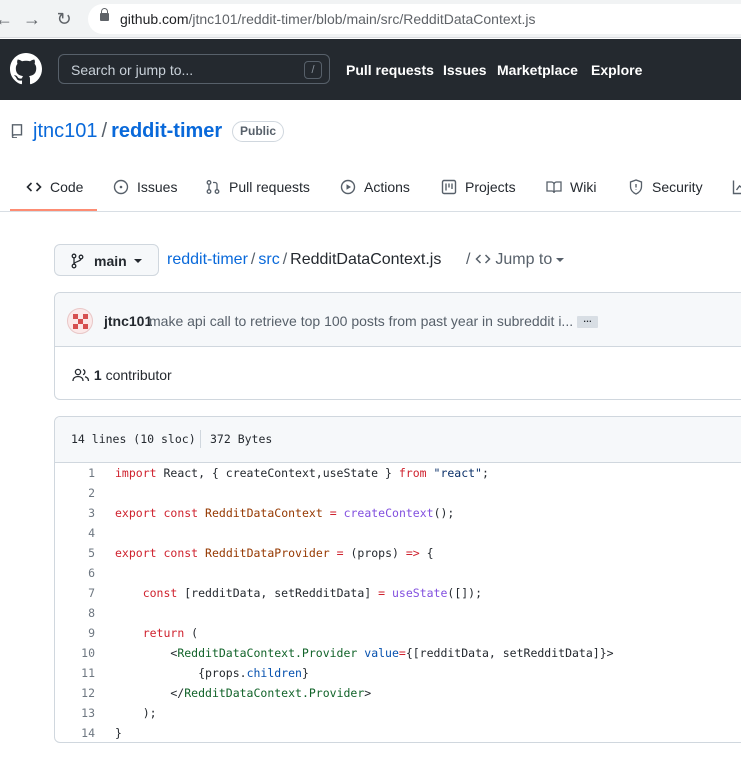  Describe the element at coordinates (65, 131) in the screenshot. I see `repo-owner-link: jtnc101` at that location.